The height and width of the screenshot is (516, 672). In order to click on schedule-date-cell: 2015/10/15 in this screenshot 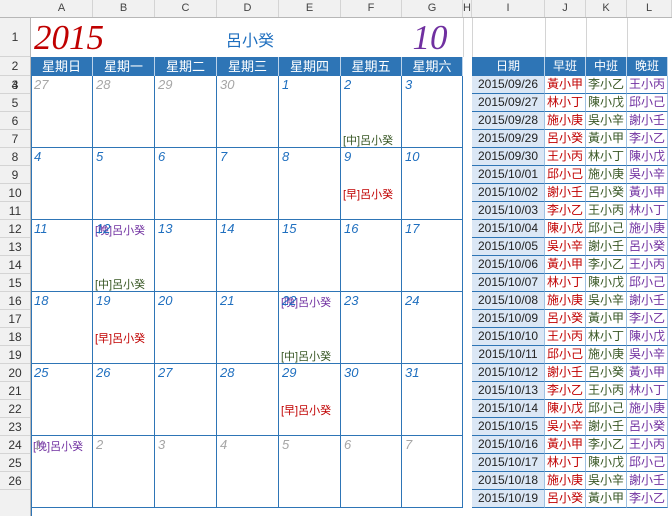, I will do `click(508, 427)`.